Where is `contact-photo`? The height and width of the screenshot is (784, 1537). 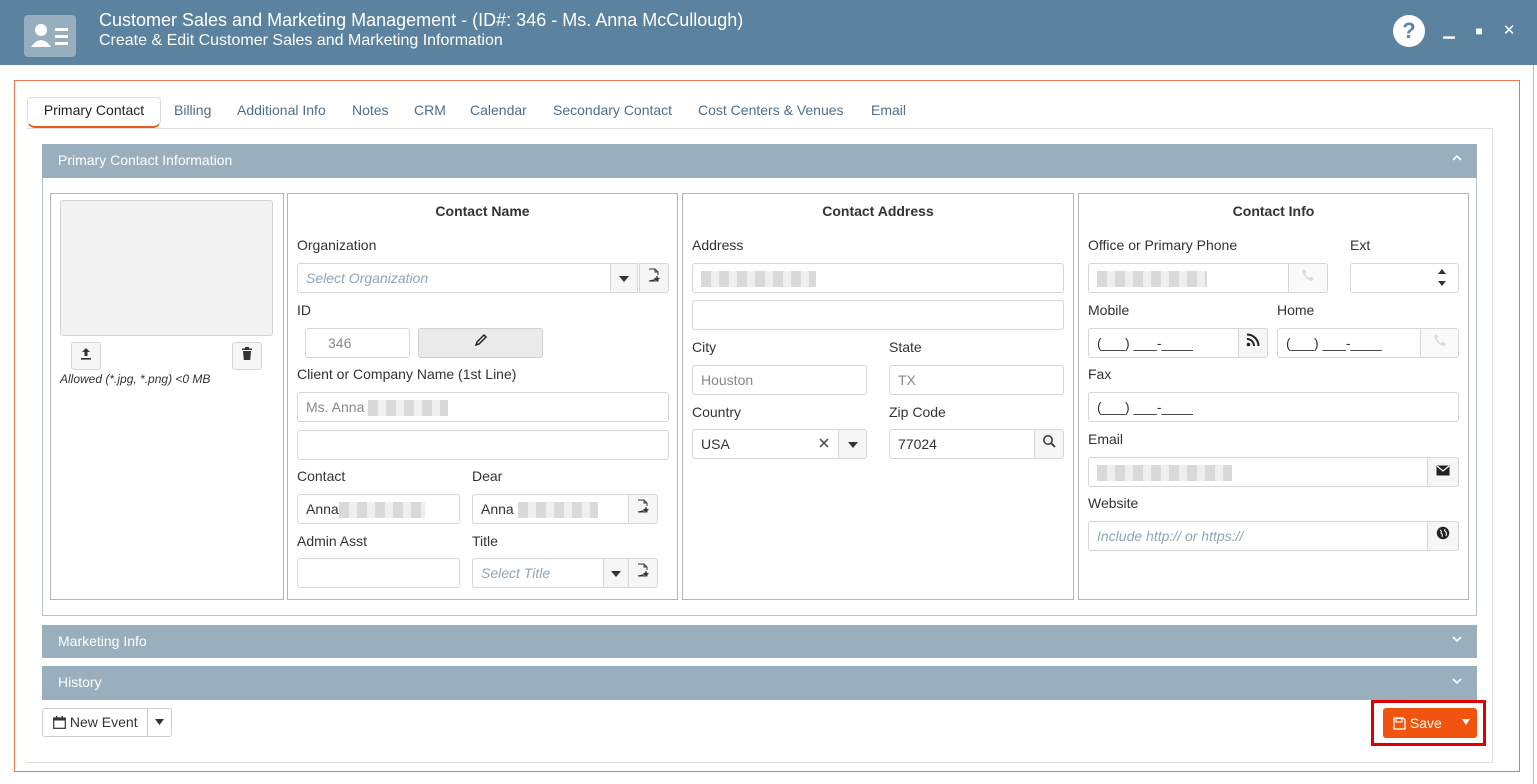
contact-photo is located at coordinates (166, 268).